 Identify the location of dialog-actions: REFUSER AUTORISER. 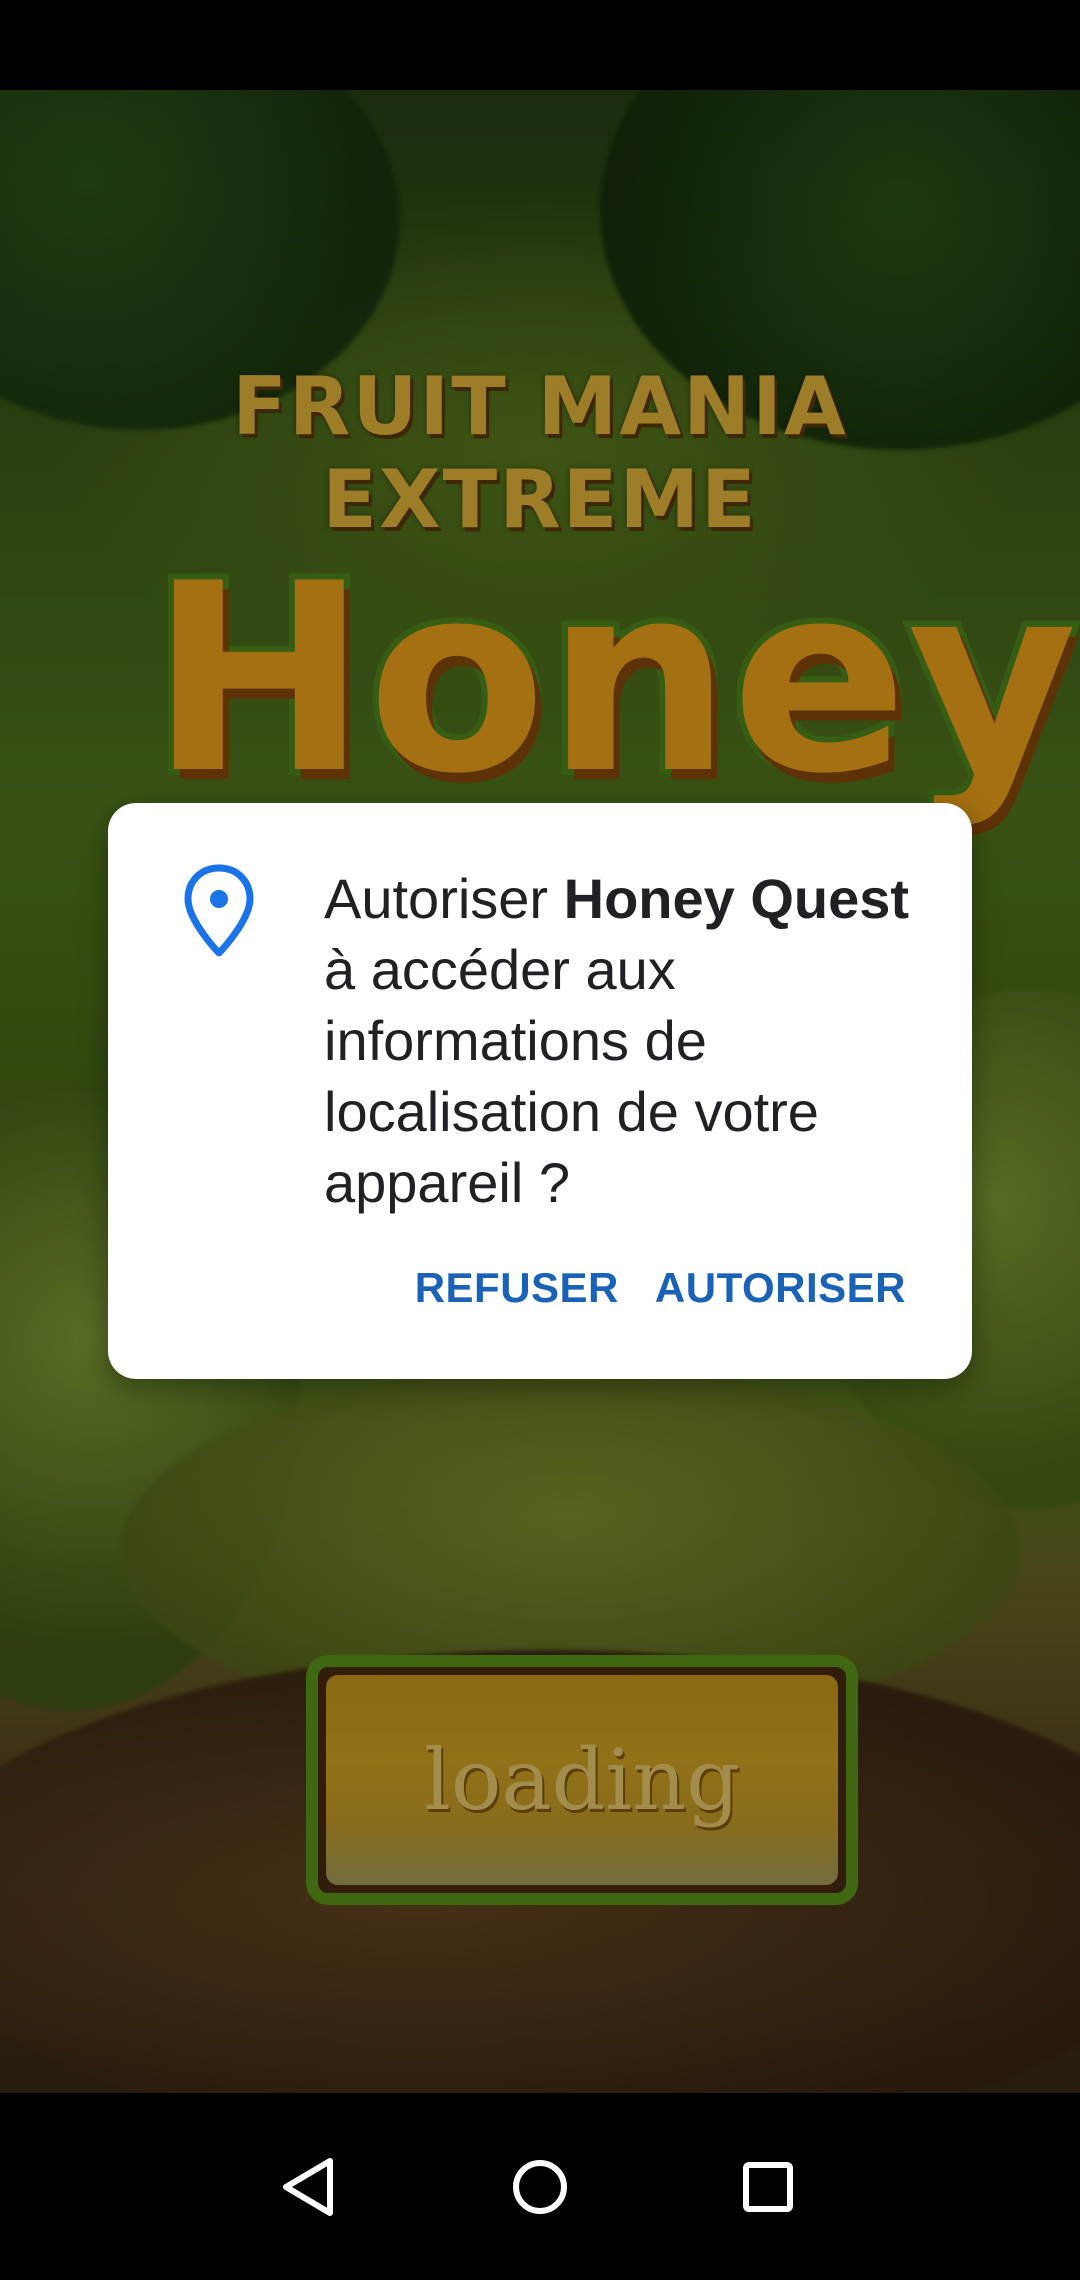
(660, 1288).